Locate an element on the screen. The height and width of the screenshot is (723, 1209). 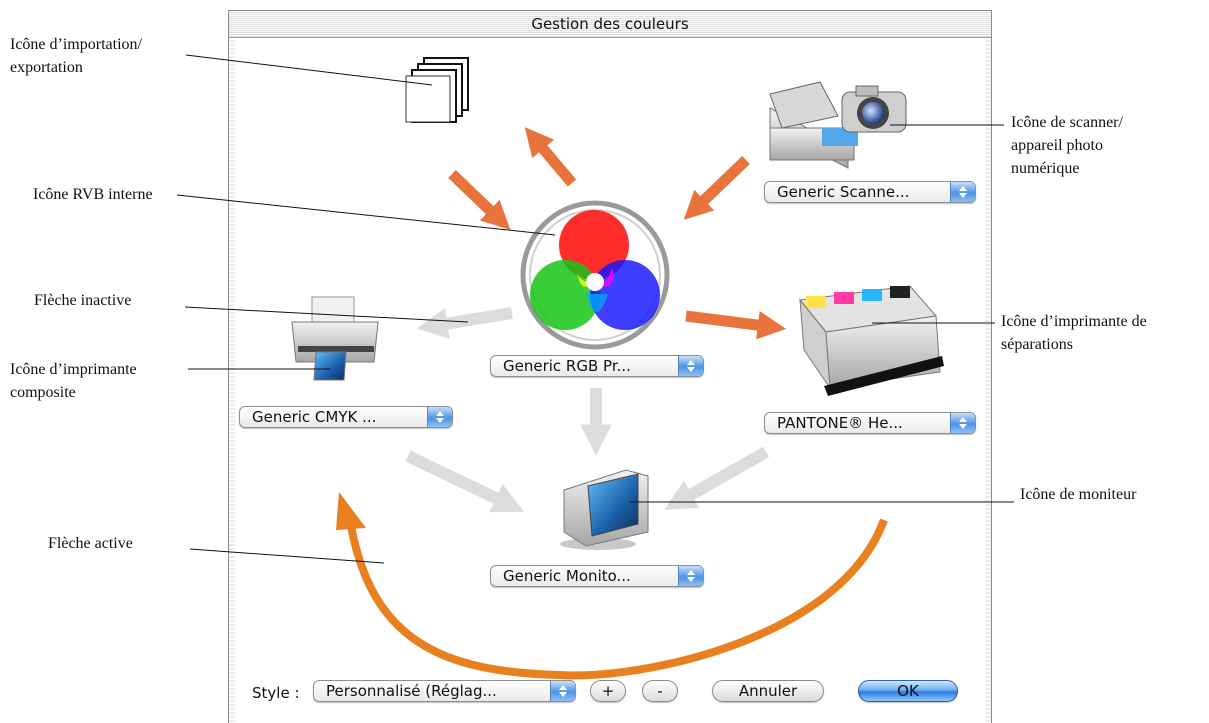
callout-text: Icône d’imprimante composite is located at coordinates (73, 381).